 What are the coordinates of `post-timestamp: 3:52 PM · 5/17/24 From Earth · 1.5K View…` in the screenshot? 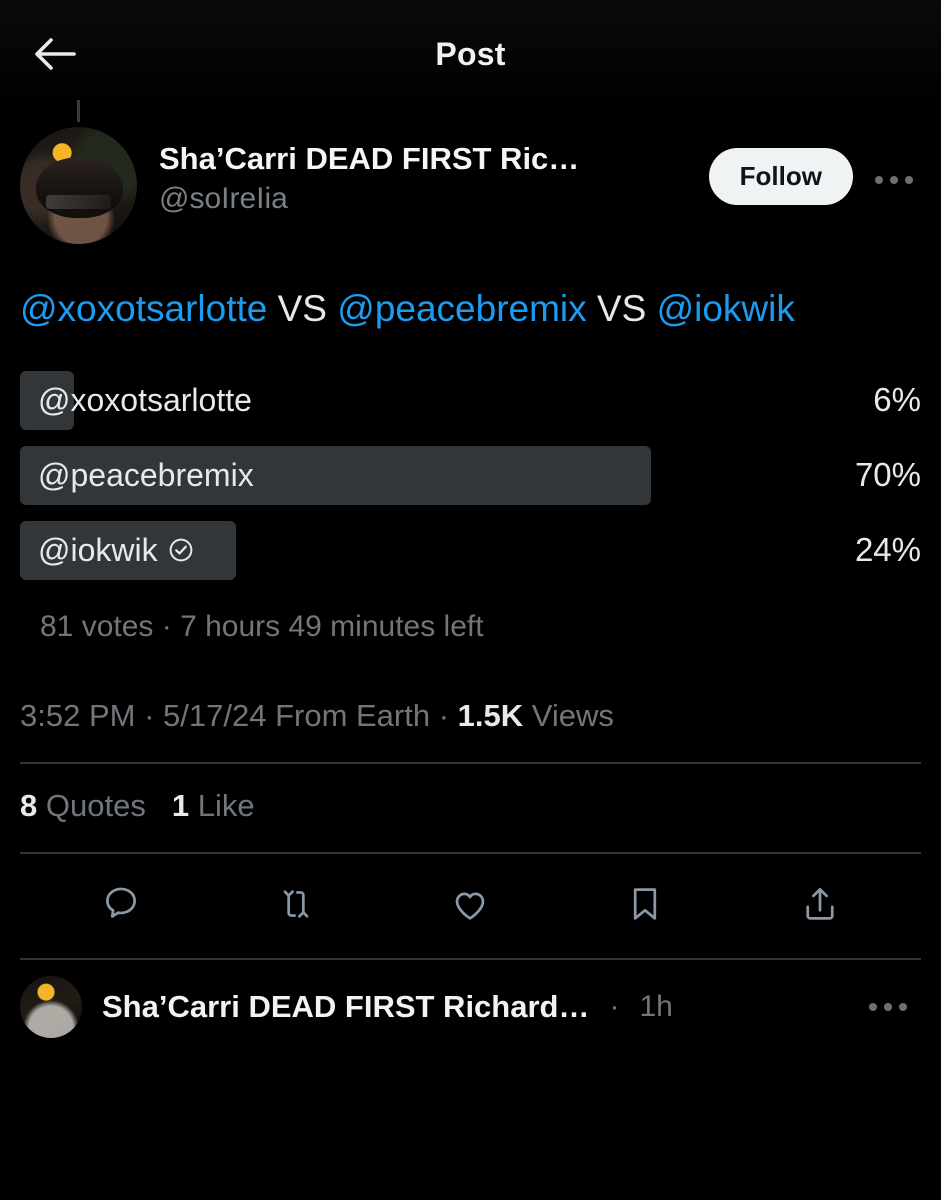 It's located at (470, 689).